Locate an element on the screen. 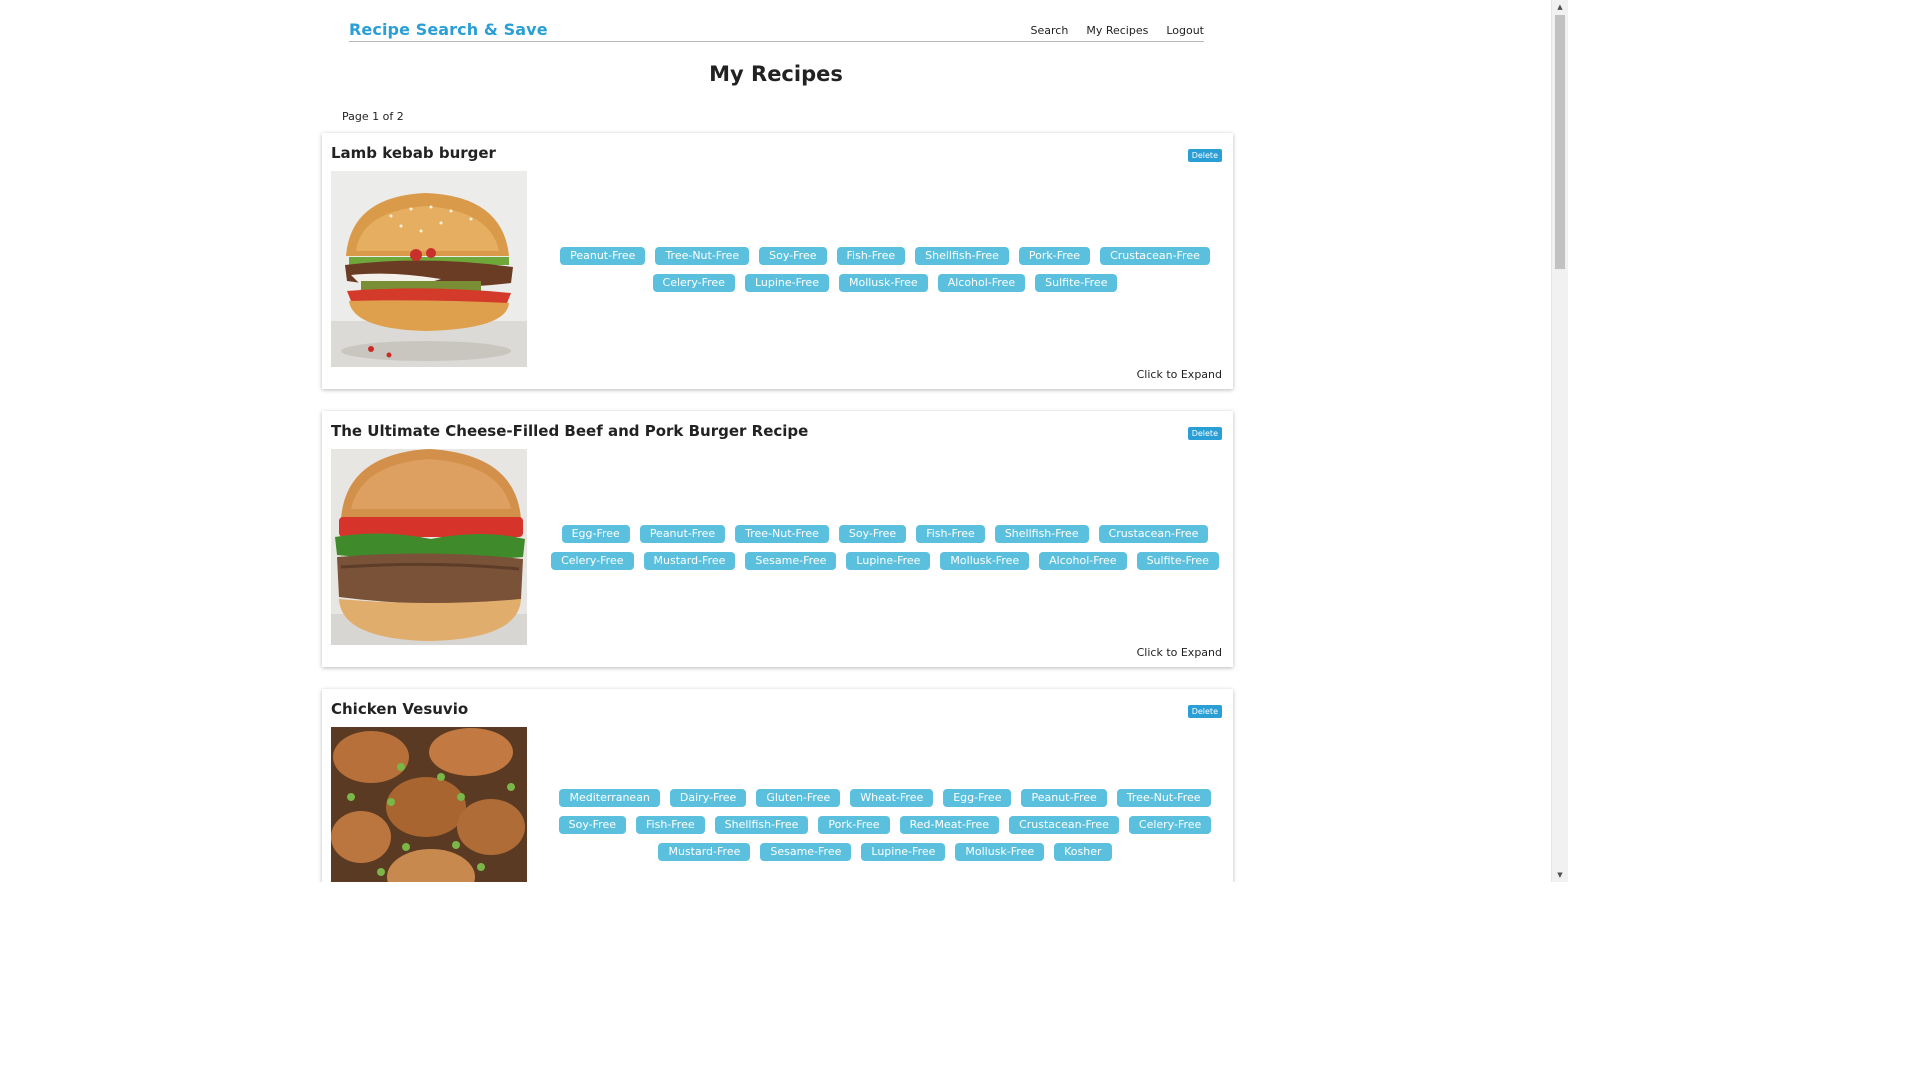 The image size is (1920, 1080). vertical-scrollbar: ▲ ▼ is located at coordinates (1559, 441).